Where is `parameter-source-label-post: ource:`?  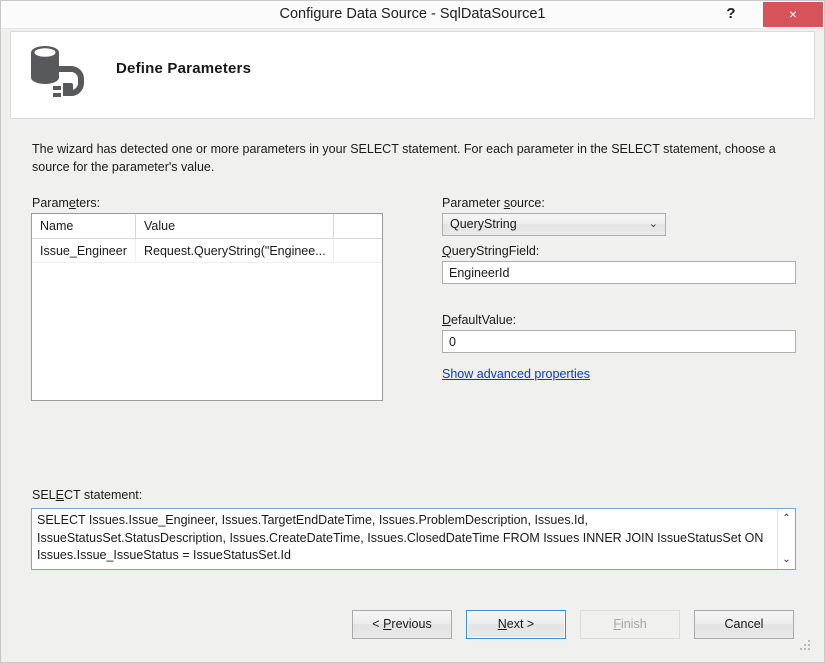 parameter-source-label-post: ource: is located at coordinates (527, 203).